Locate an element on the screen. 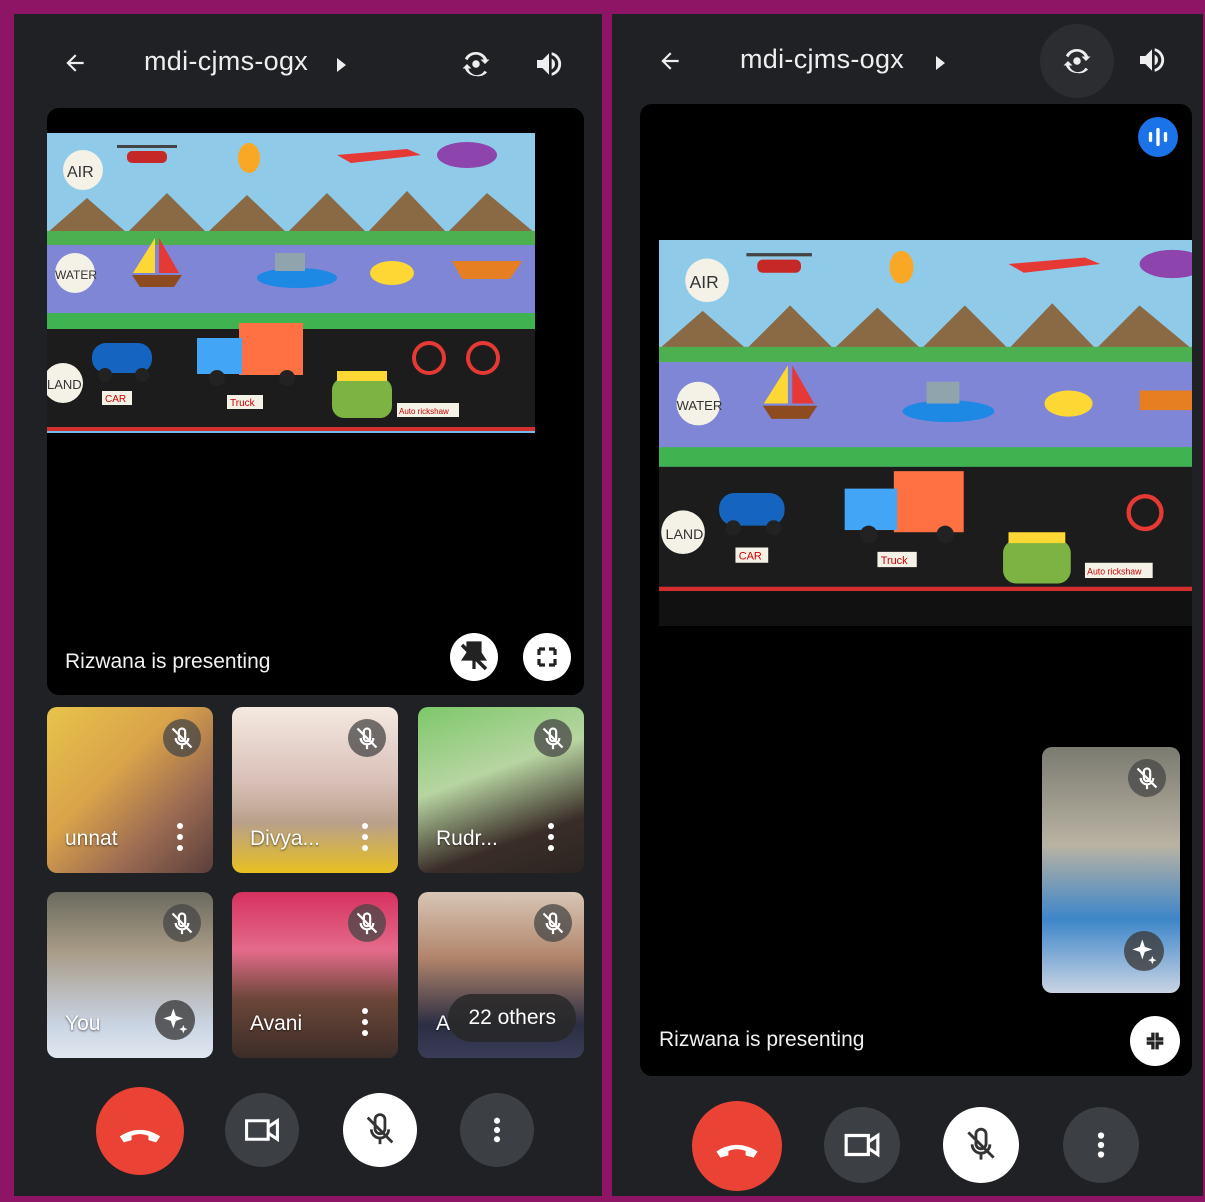 Image resolution: width=1205 pixels, height=1202 pixels. fullscreen-button is located at coordinates (547, 657).